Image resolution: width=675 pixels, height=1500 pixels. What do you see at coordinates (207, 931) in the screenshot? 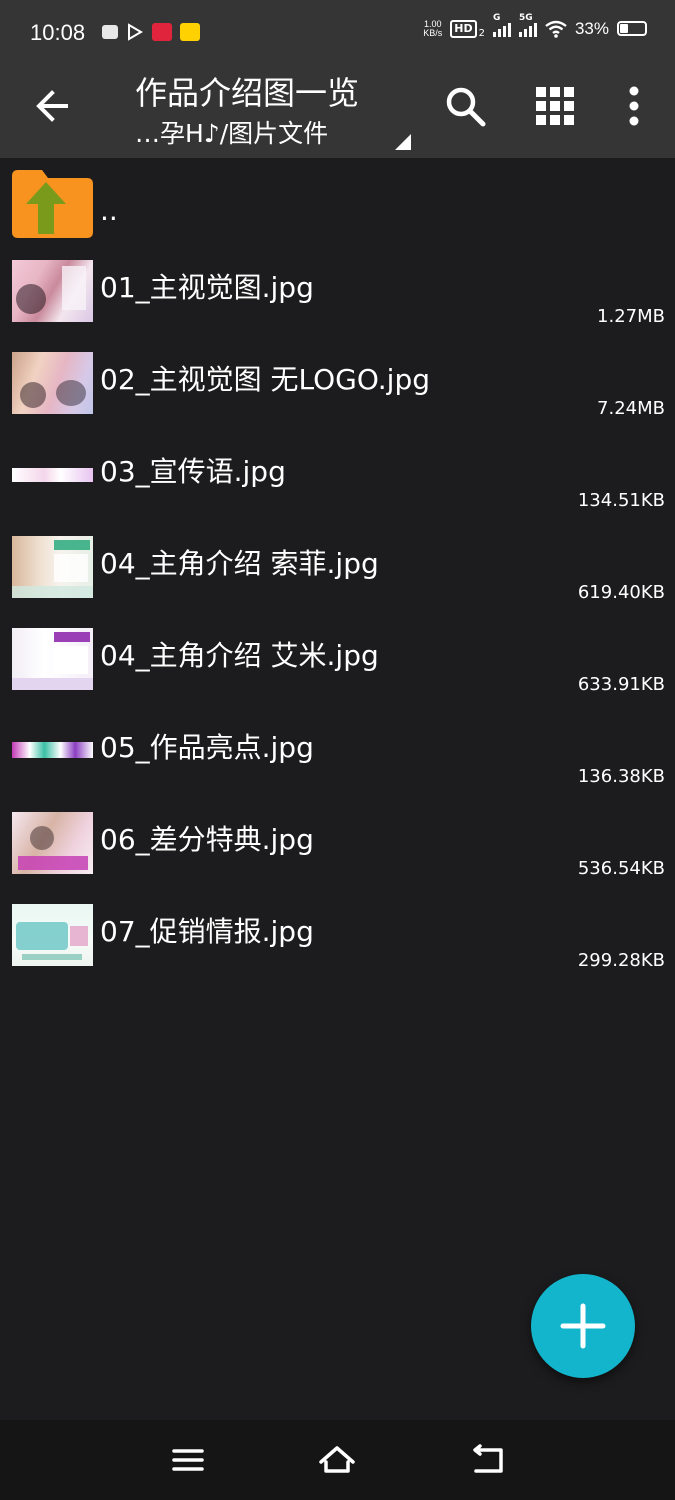
I see `file-name: 07_促销情报.jpg` at bounding box center [207, 931].